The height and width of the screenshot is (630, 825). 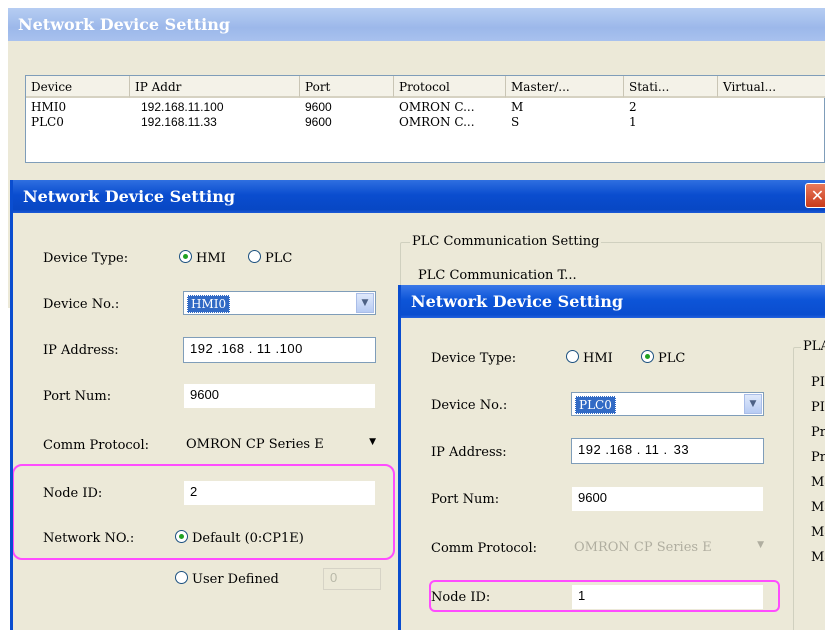 I want to click on cell-station: 1, so click(x=633, y=122).